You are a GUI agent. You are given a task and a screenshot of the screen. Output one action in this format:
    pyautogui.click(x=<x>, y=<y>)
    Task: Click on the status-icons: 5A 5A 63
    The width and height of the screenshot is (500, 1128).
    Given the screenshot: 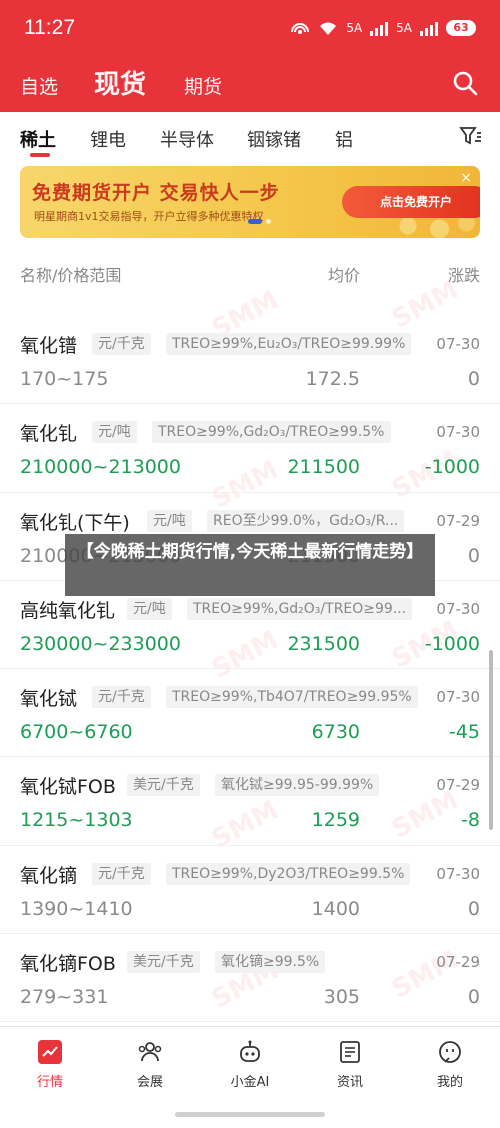 What is the action you would take?
    pyautogui.click(x=383, y=28)
    